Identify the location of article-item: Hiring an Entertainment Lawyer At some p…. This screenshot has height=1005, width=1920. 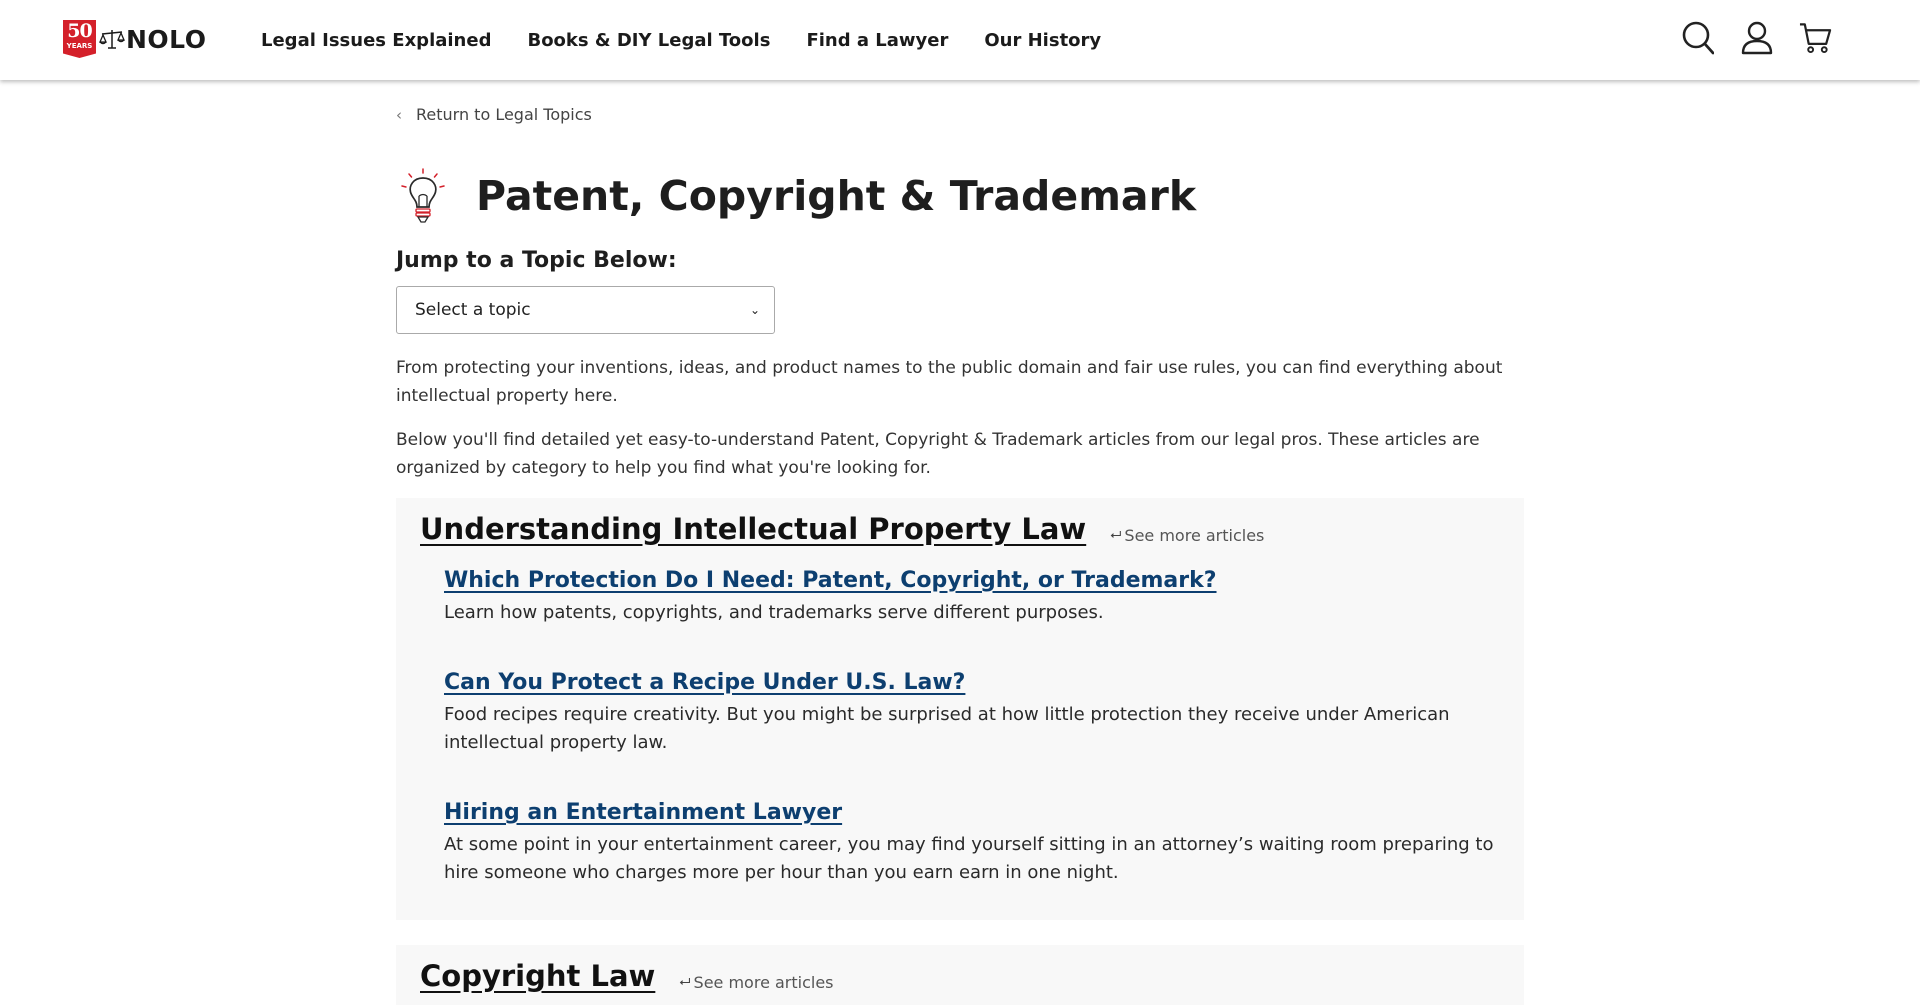
(974, 843).